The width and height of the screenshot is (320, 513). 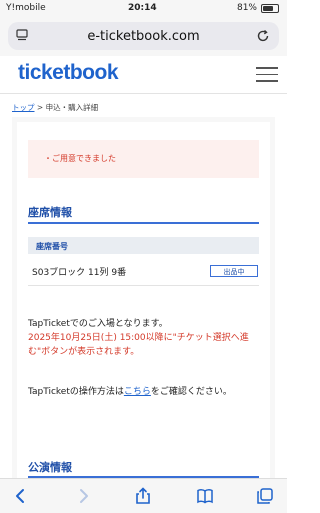 I want to click on alert-box: ・ご用意できました, so click(x=143, y=159).